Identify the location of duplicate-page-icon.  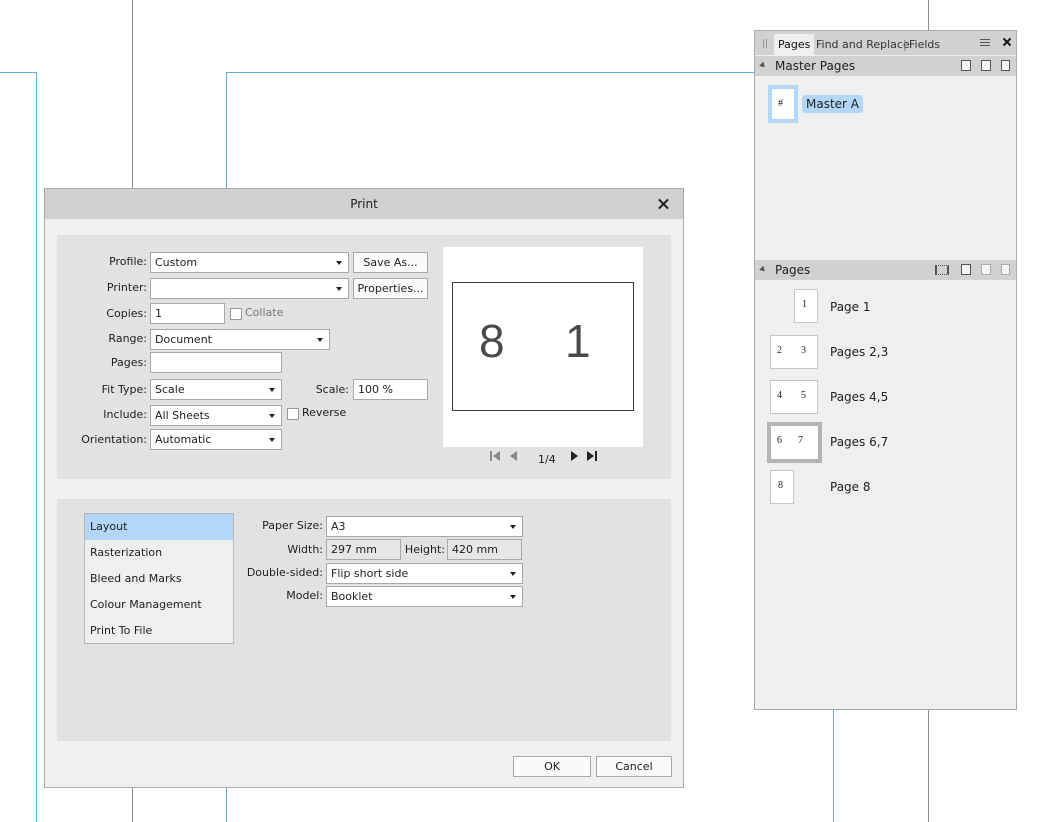
(986, 269).